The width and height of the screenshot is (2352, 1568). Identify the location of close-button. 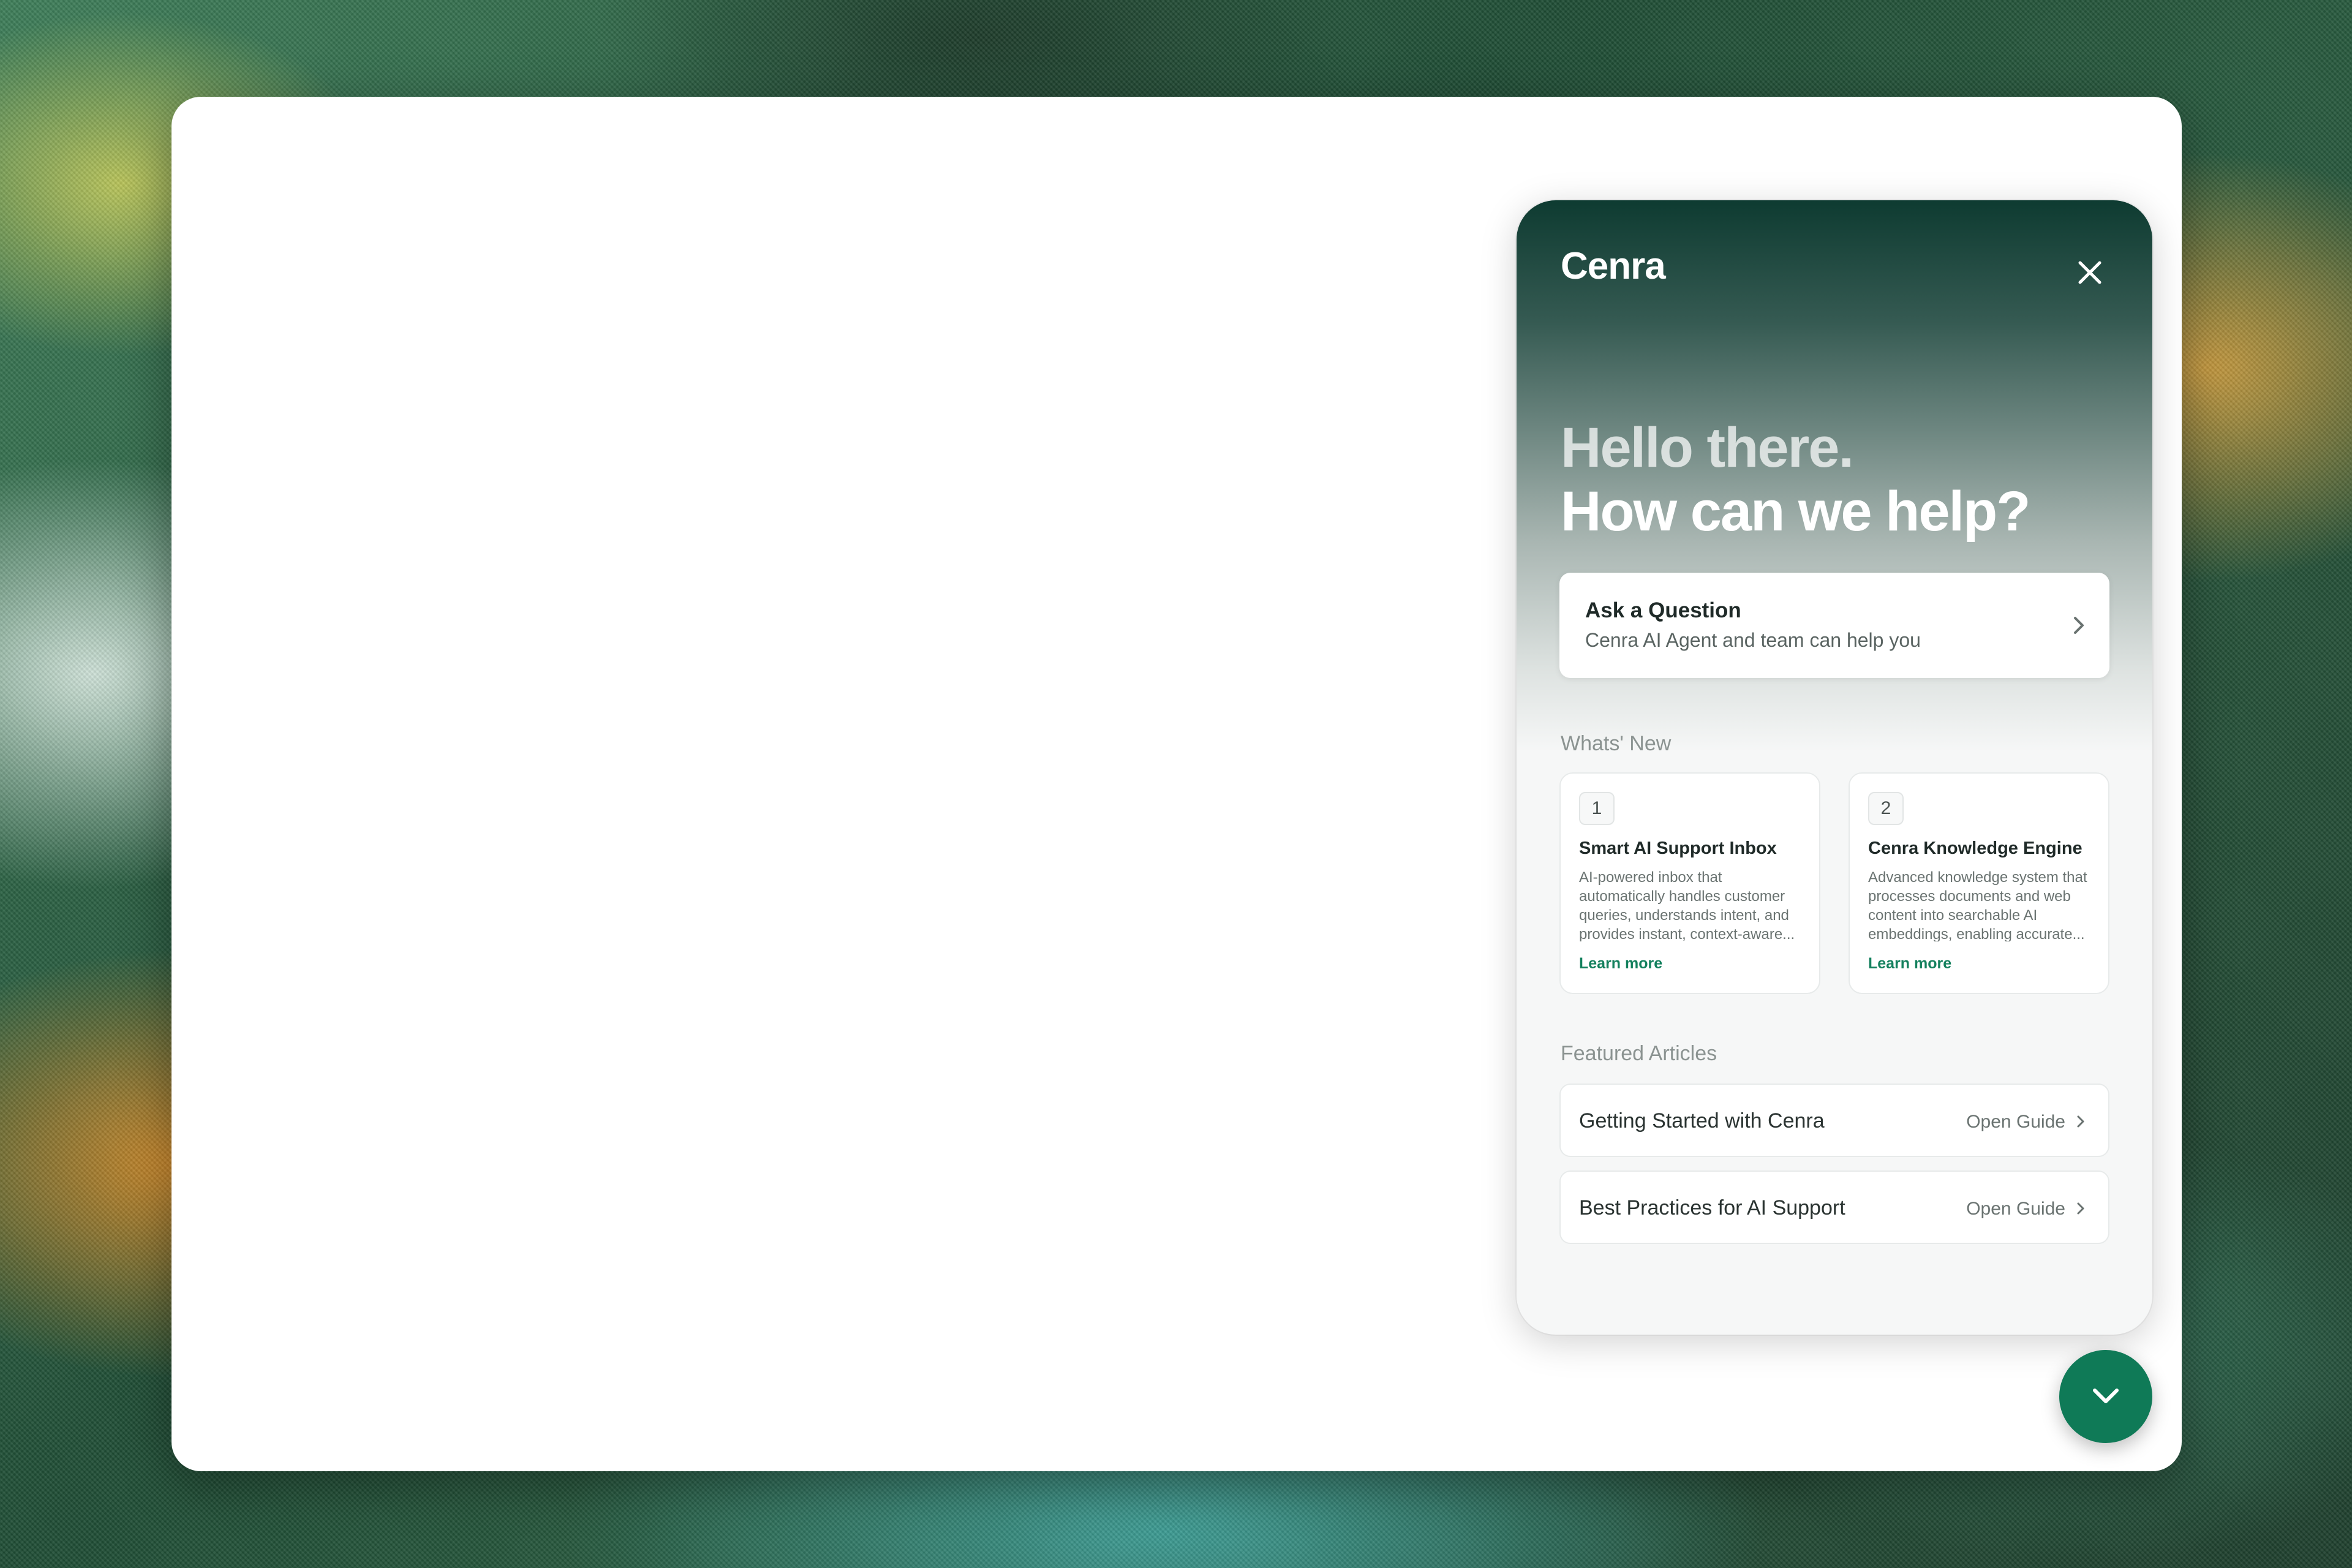
(2090, 273).